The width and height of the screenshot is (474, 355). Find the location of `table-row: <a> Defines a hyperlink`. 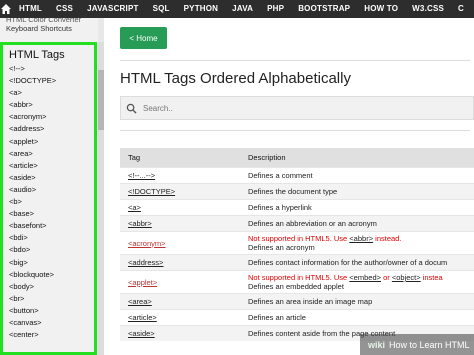

table-row: <a> Defines a hyperlink is located at coordinates (297, 207).